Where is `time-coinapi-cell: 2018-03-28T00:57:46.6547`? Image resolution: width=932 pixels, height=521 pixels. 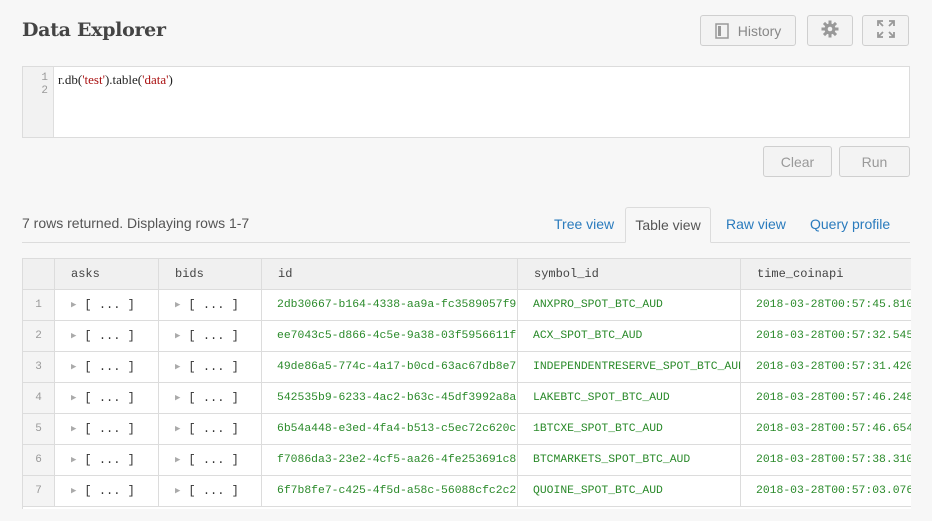
time-coinapi-cell: 2018-03-28T00:57:46.6547 is located at coordinates (826, 429).